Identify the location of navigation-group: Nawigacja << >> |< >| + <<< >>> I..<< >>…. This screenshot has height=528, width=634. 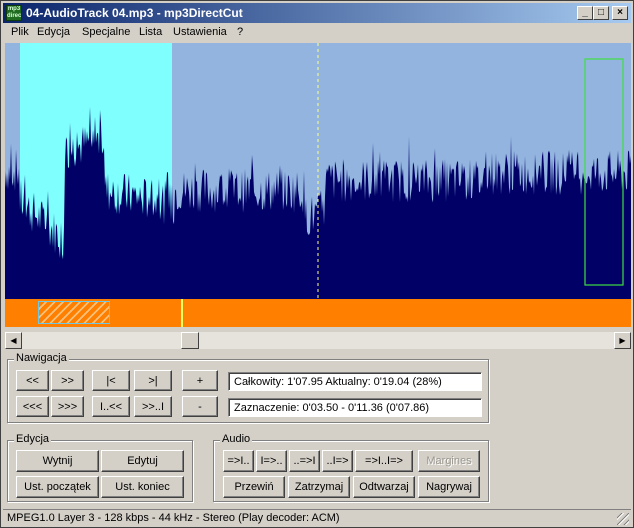
(248, 387).